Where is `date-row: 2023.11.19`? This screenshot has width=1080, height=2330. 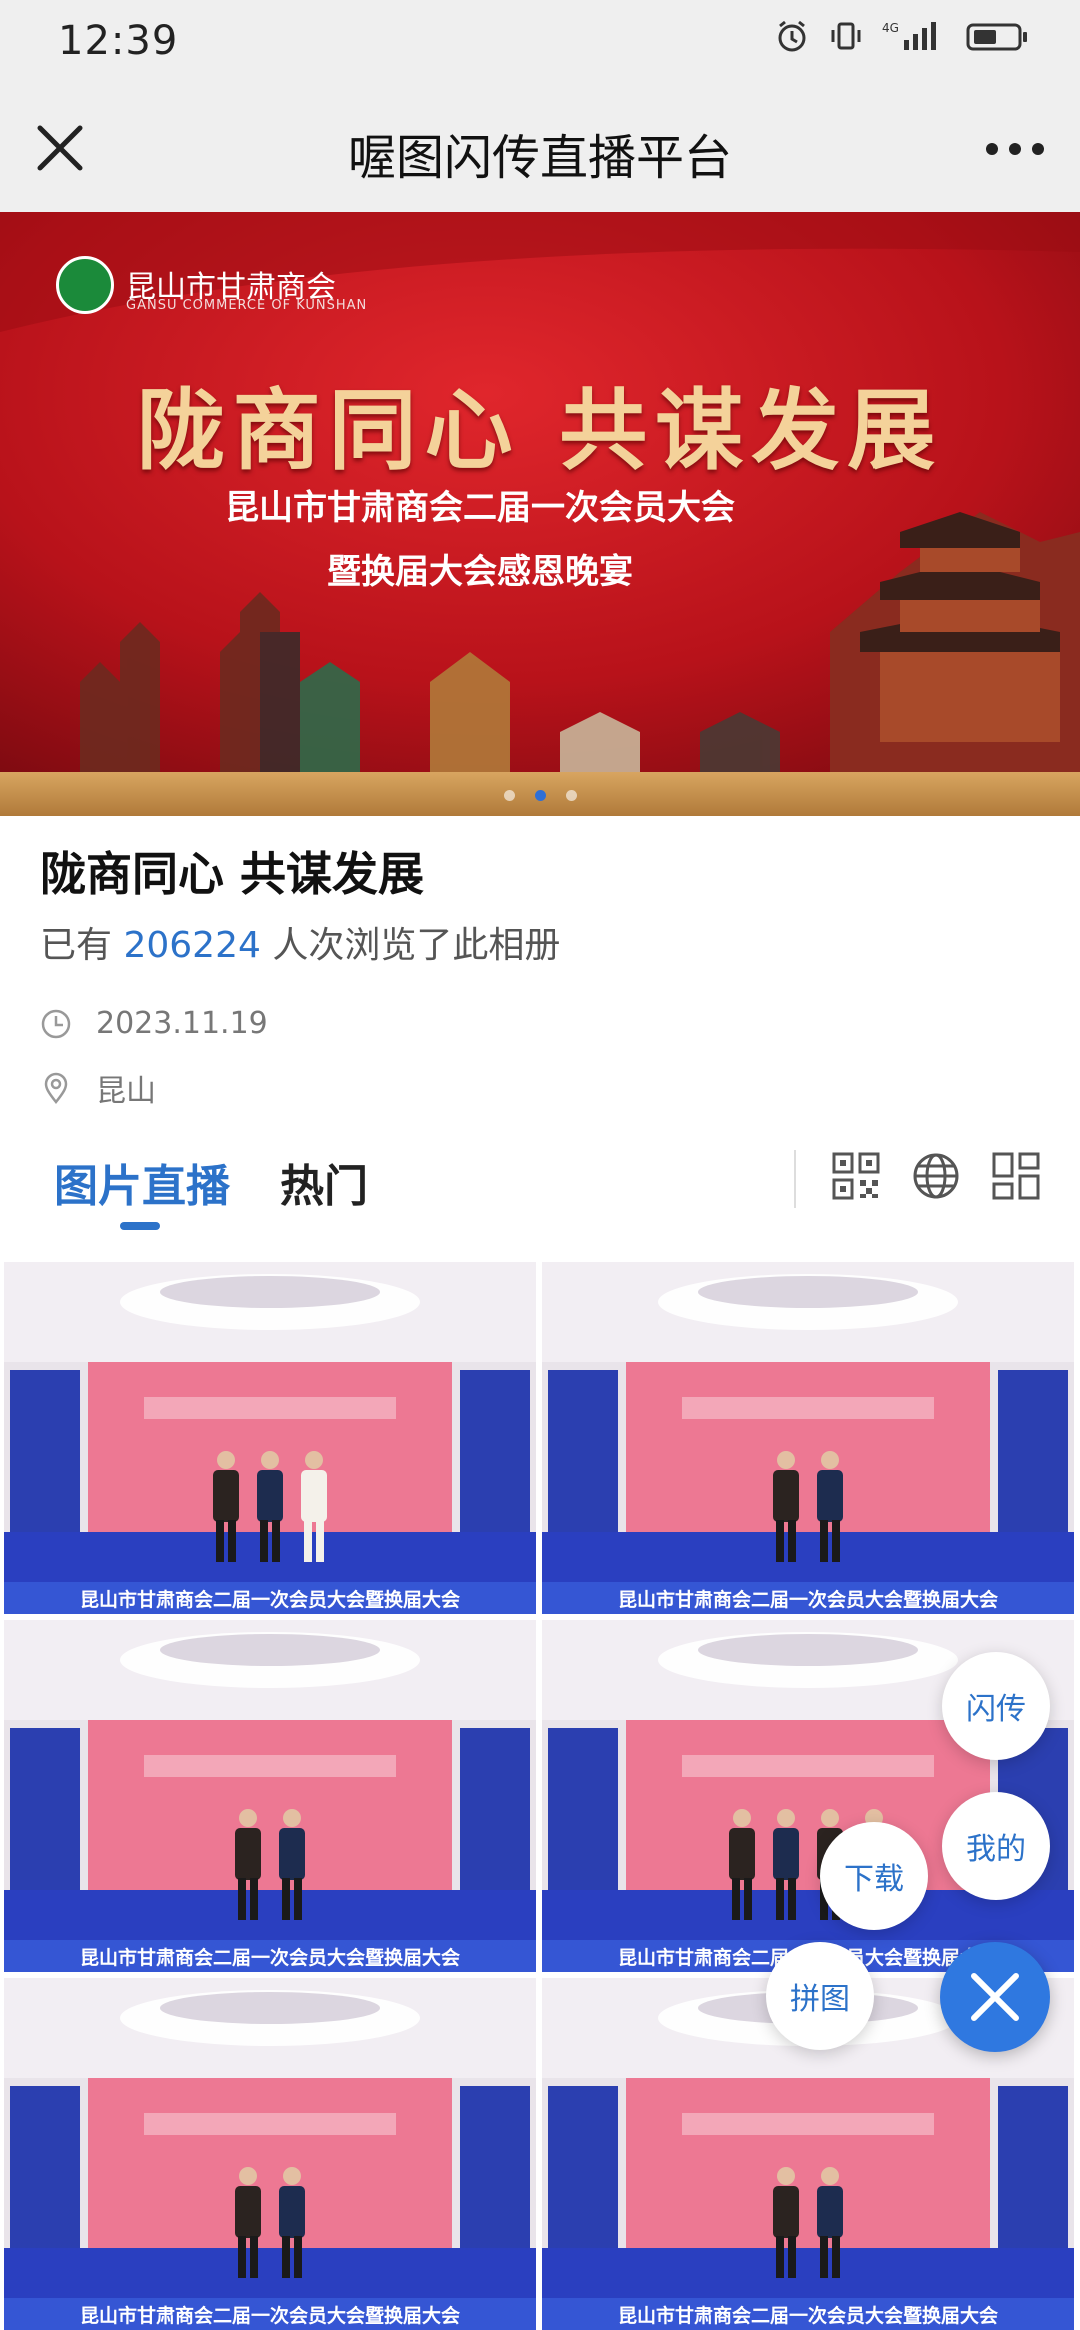
date-row: 2023.11.19 is located at coordinates (154, 1023).